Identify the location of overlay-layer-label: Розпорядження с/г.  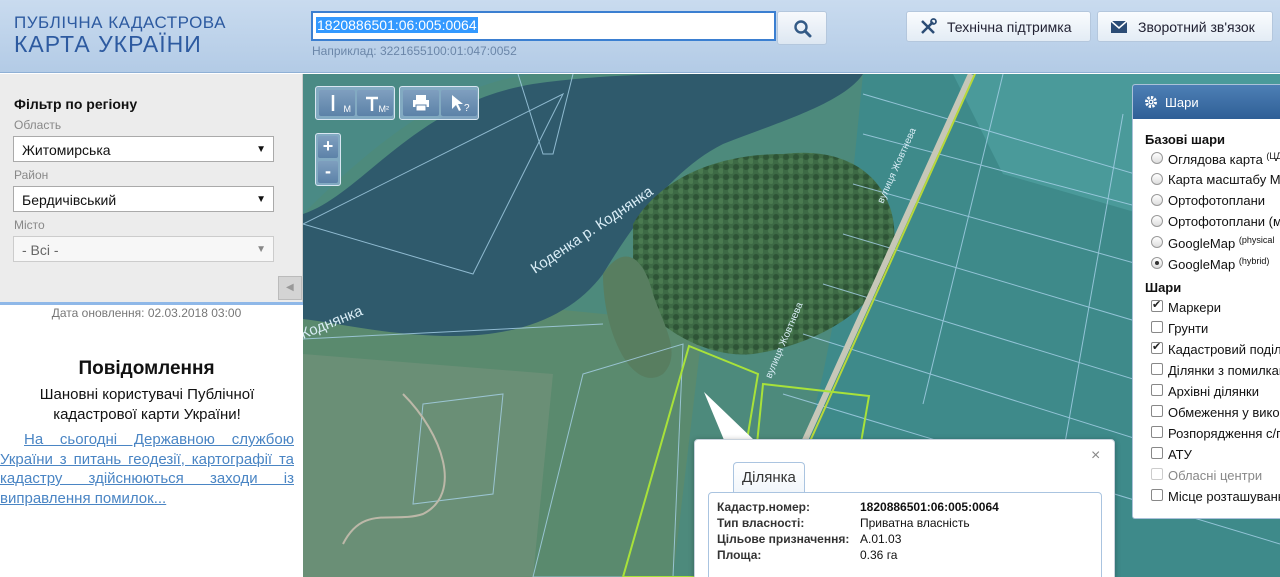
(1224, 433).